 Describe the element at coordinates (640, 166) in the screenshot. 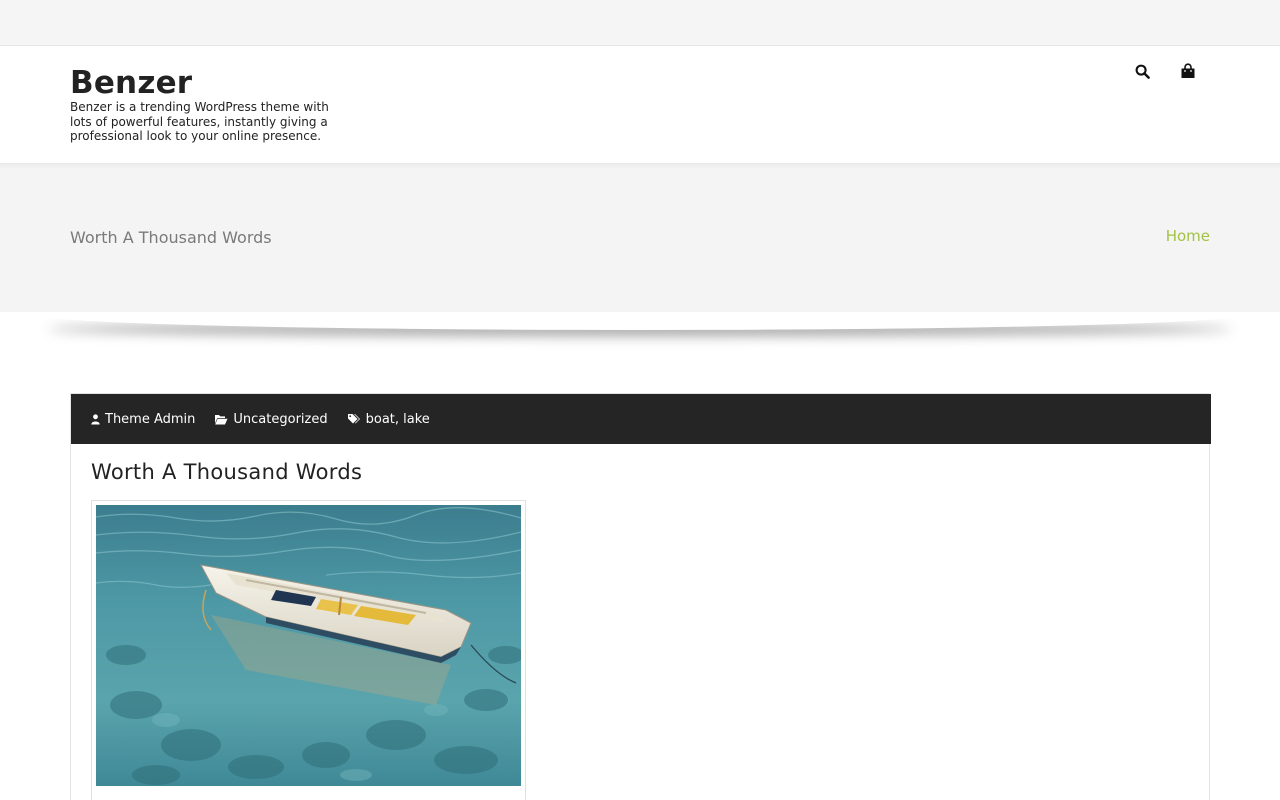

I see `banner-inner-shadow` at that location.